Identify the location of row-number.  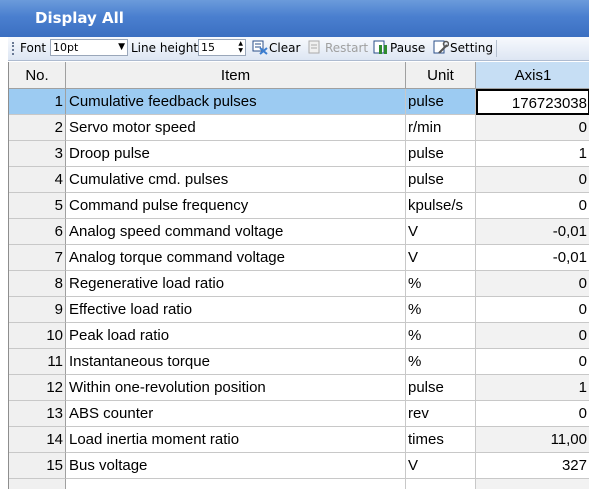
(37, 484).